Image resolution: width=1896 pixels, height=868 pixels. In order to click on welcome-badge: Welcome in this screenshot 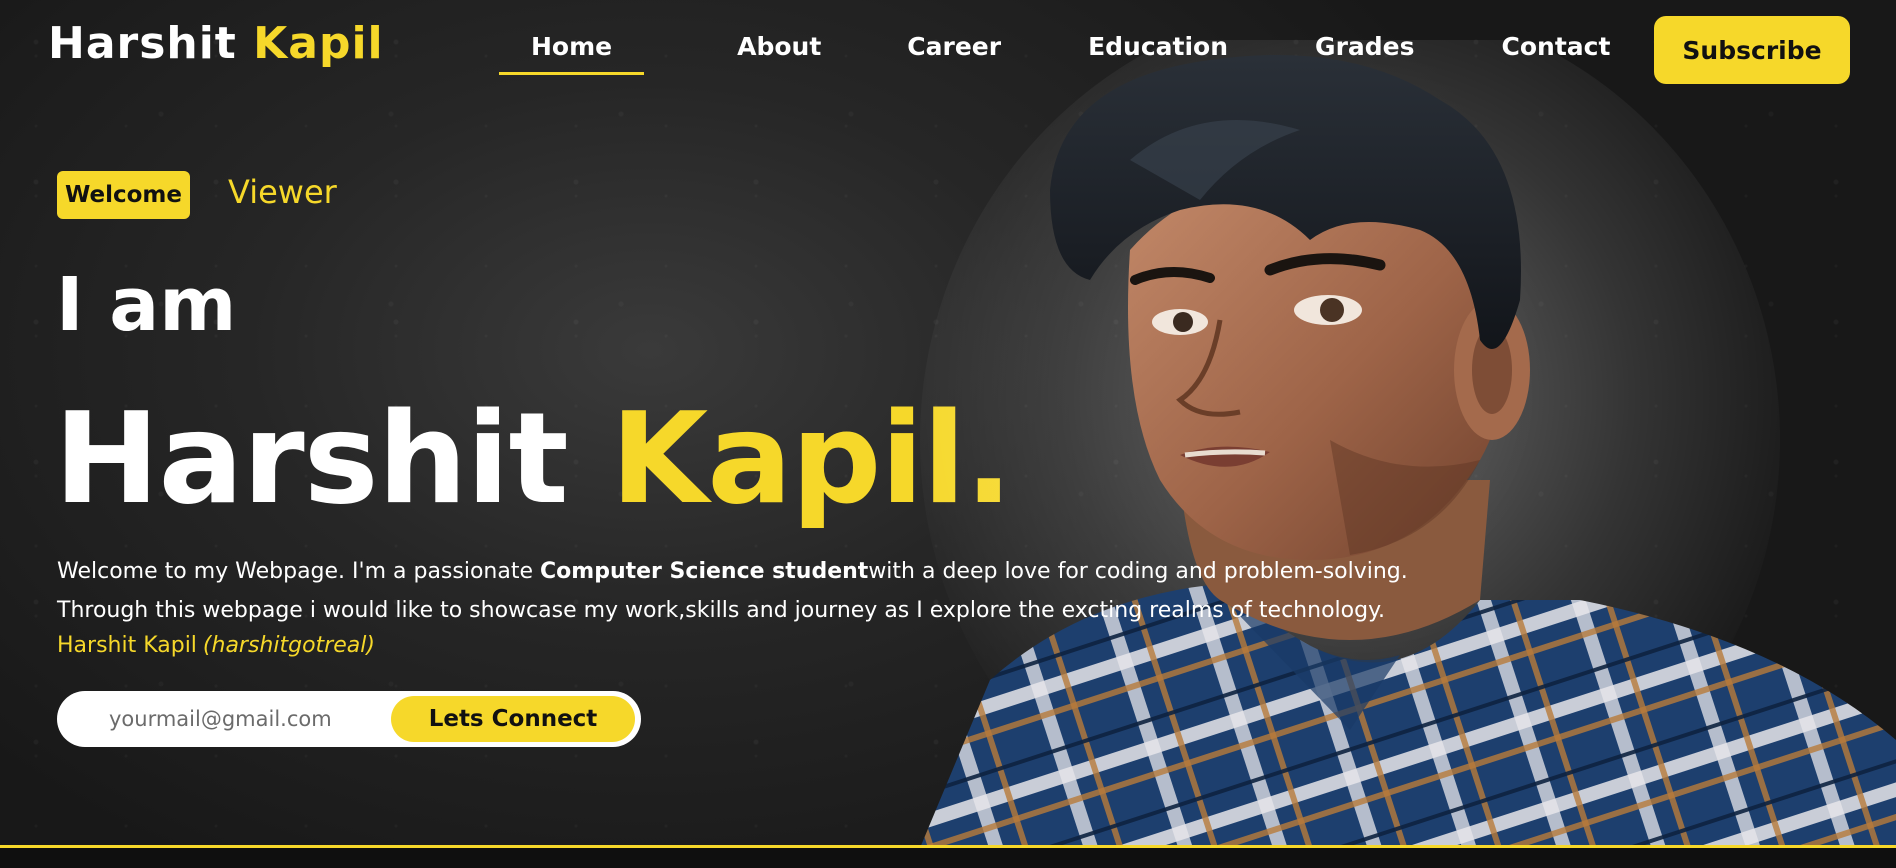, I will do `click(123, 195)`.